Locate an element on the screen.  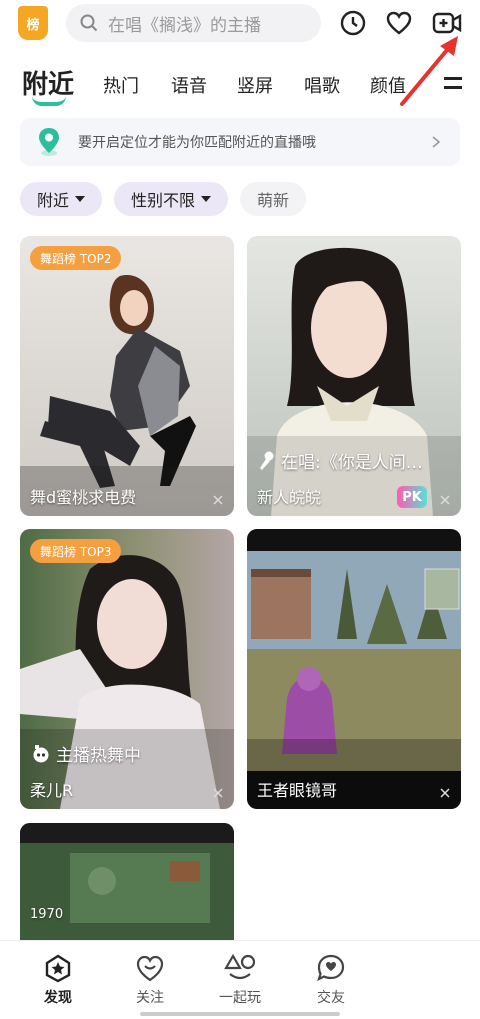
rank-badge: 榜 is located at coordinates (33, 23).